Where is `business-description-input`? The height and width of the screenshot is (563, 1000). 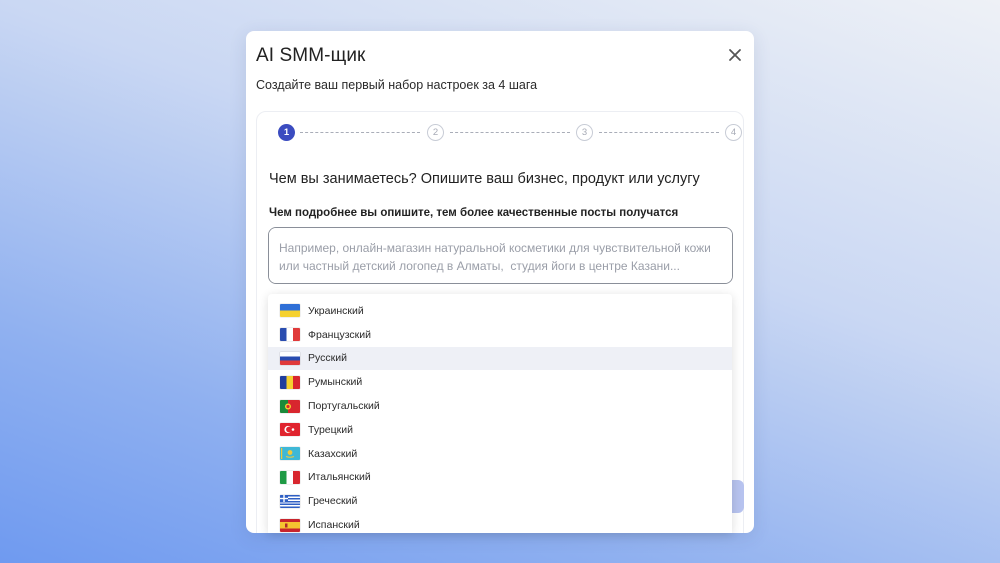 business-description-input is located at coordinates (500, 255).